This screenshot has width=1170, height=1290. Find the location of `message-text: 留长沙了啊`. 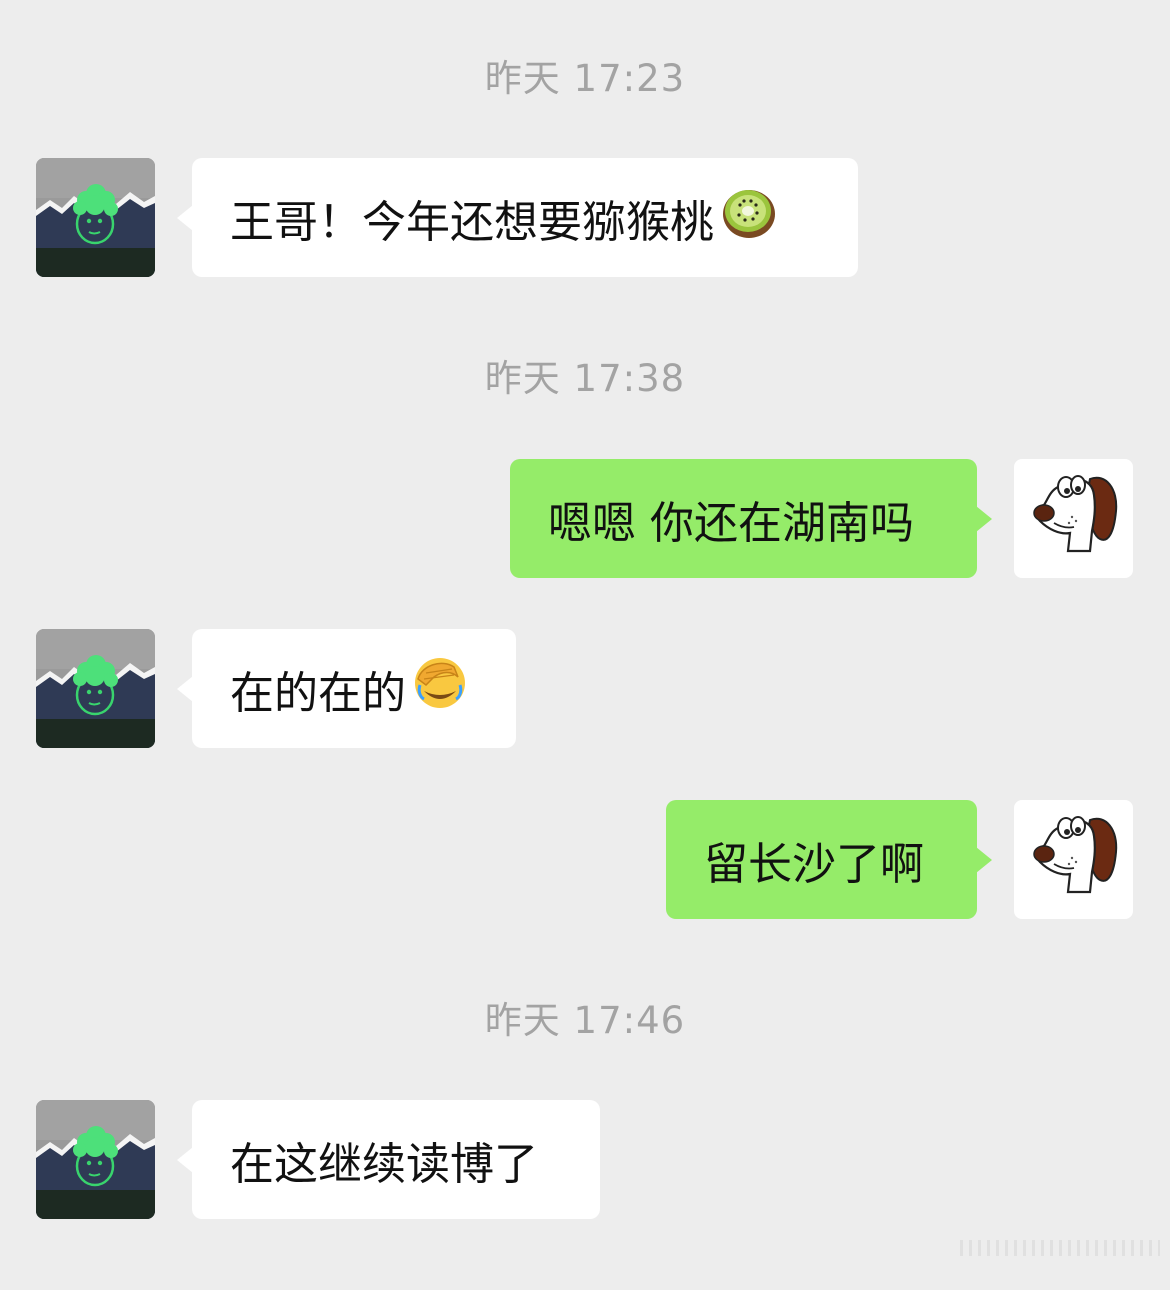

message-text: 留长沙了啊 is located at coordinates (814, 864).